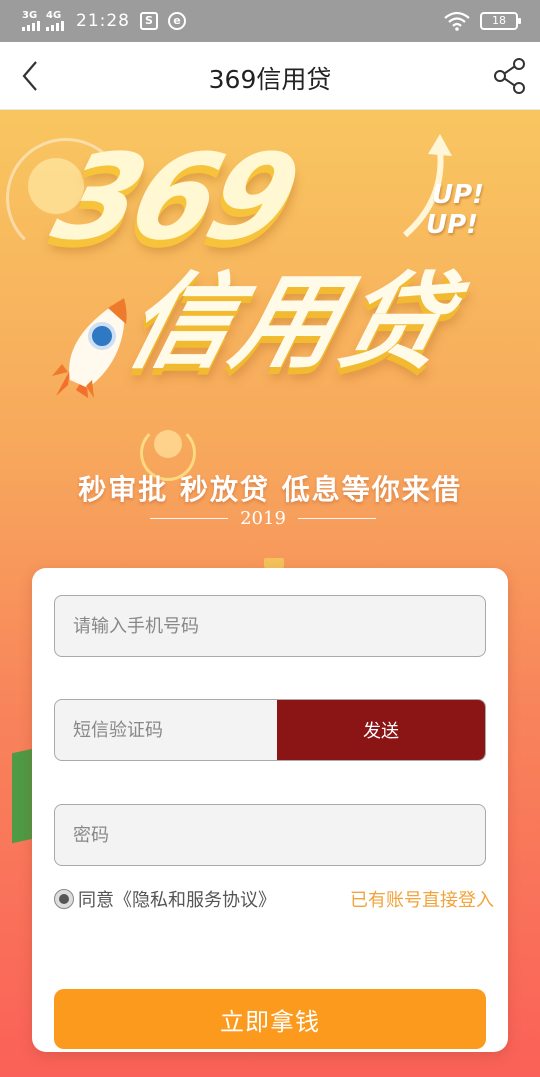  What do you see at coordinates (54, 15) in the screenshot?
I see `signal-4g-label: 4G` at bounding box center [54, 15].